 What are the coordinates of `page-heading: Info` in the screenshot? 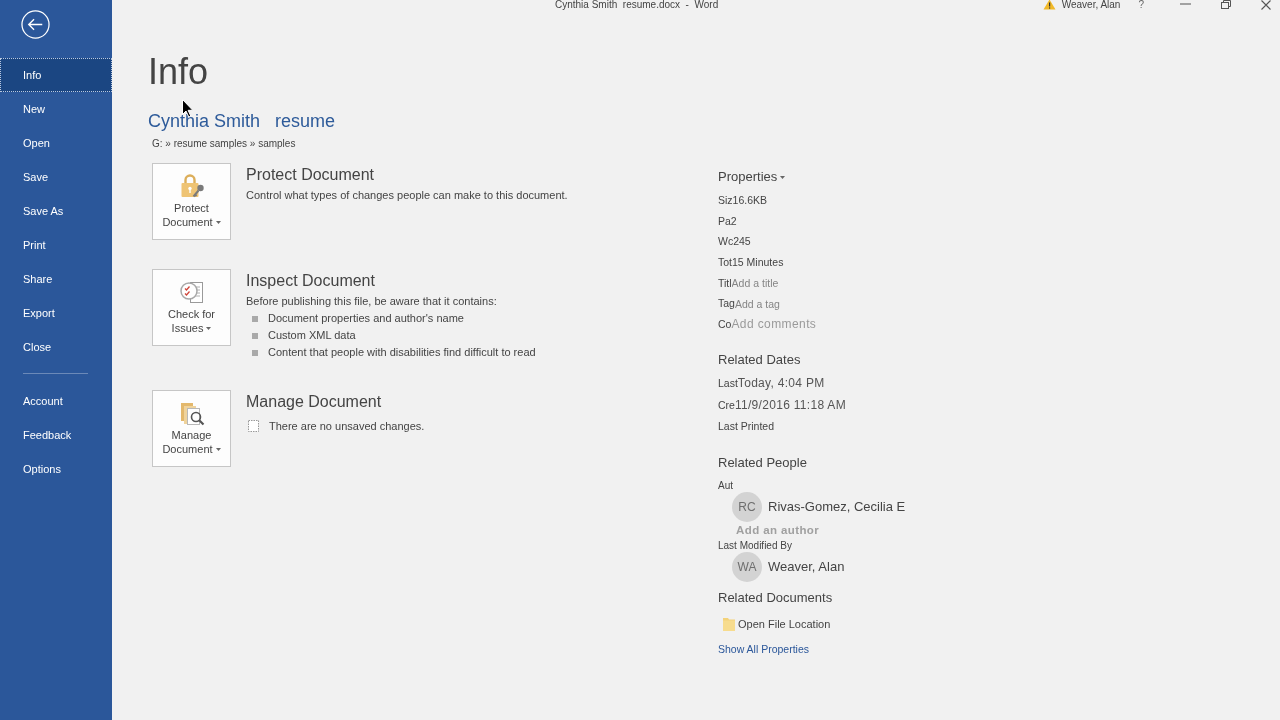 It's located at (179, 72).